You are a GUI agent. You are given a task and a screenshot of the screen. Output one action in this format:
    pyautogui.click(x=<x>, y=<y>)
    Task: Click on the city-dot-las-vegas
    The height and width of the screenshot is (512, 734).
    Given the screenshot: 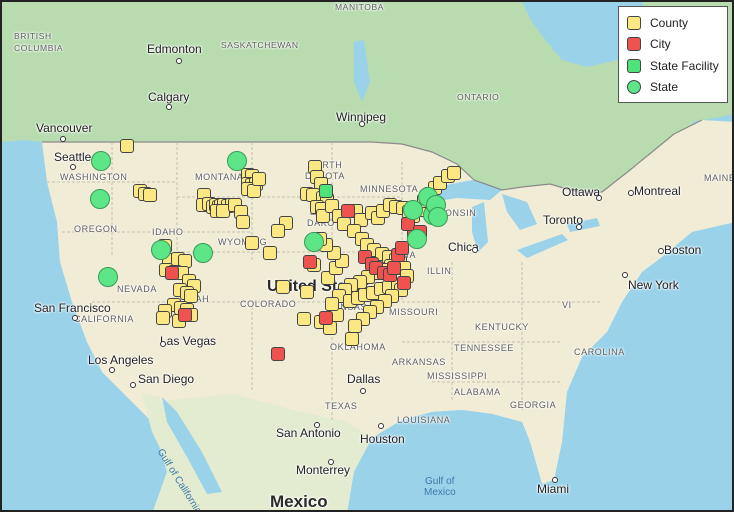 What is the action you would take?
    pyautogui.click(x=163, y=344)
    